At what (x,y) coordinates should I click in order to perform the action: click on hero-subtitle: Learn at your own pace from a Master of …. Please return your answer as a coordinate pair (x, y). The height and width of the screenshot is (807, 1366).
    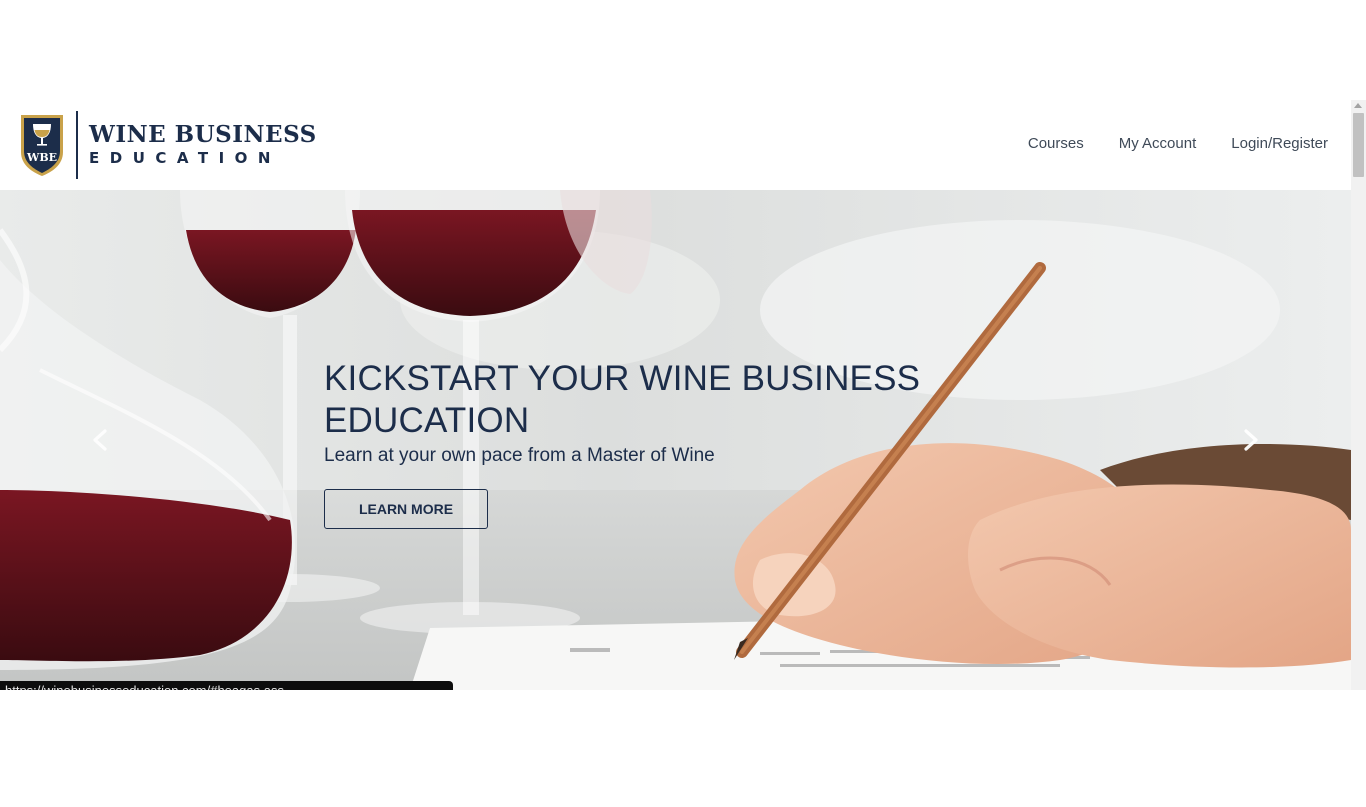
    Looking at the image, I should click on (519, 455).